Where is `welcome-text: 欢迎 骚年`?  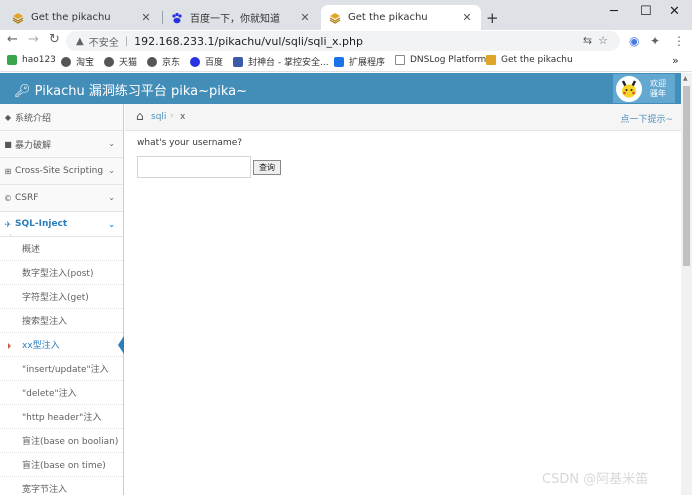
welcome-text: 欢迎 骚年 is located at coordinates (658, 89).